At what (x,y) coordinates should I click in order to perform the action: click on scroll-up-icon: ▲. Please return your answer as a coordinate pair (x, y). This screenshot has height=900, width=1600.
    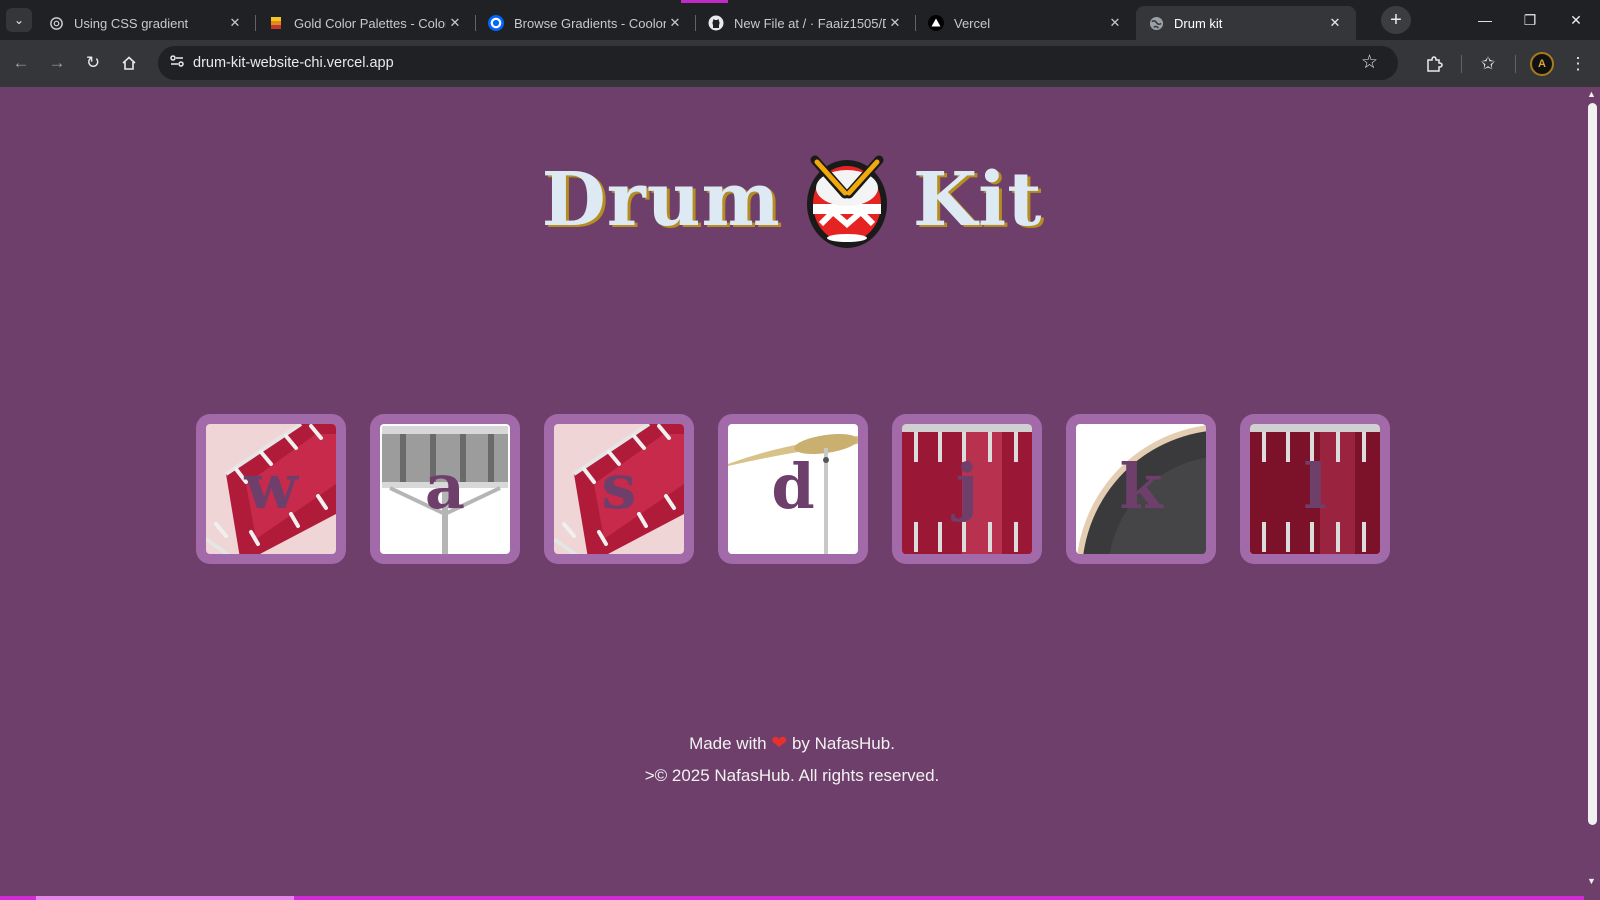
    Looking at the image, I should click on (1591, 94).